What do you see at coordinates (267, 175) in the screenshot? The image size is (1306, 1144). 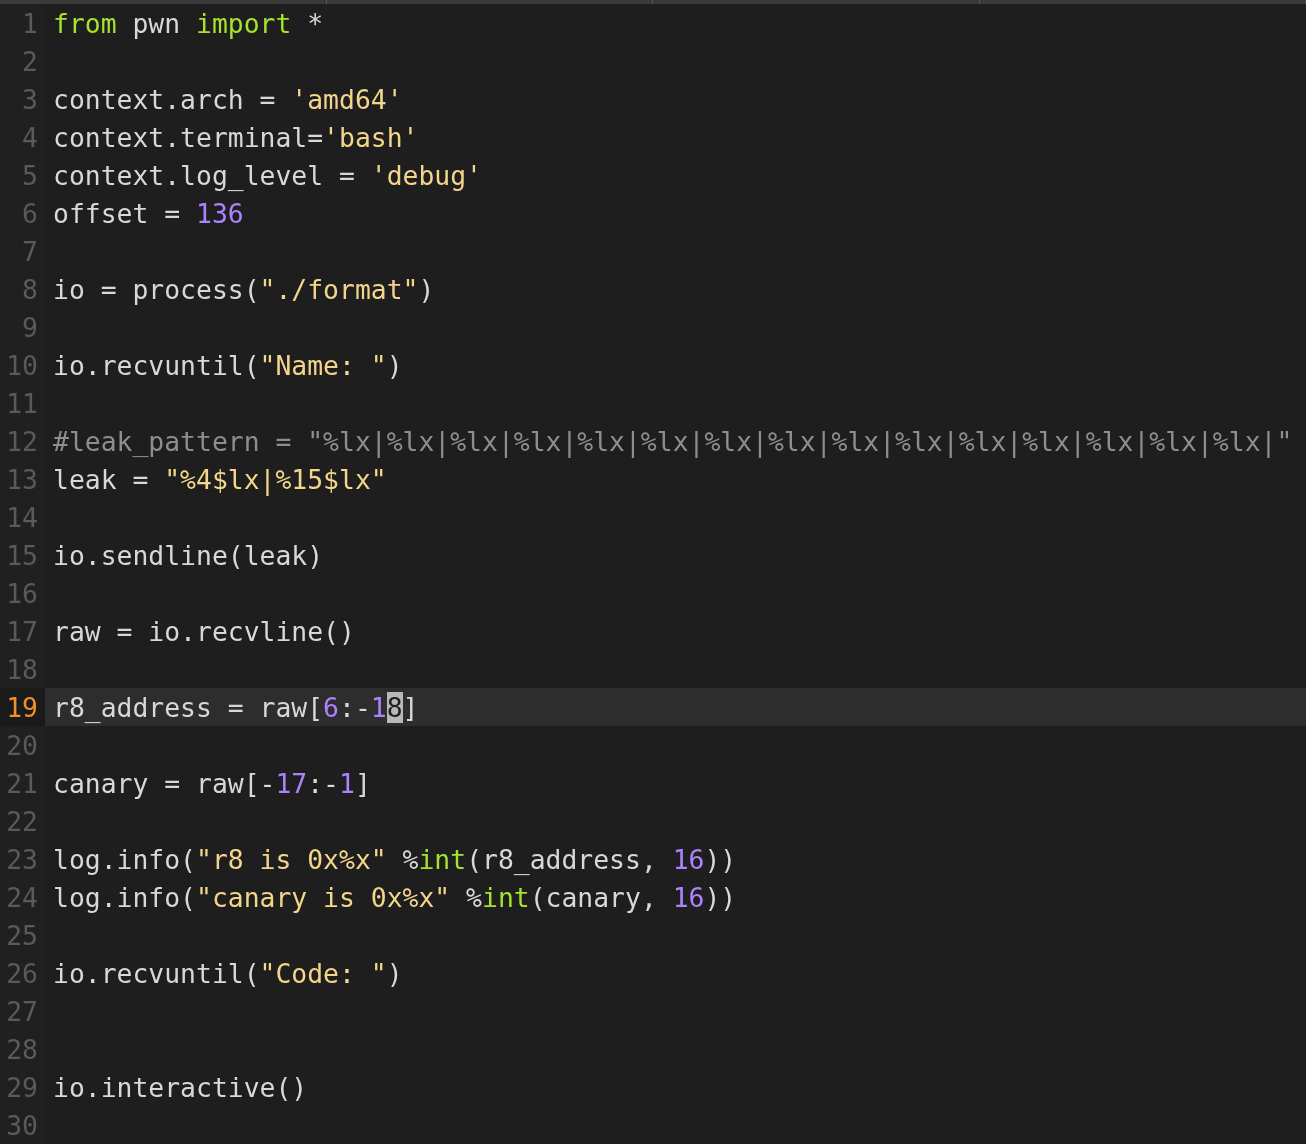 I see `code-line: context.log_level = 'debug'` at bounding box center [267, 175].